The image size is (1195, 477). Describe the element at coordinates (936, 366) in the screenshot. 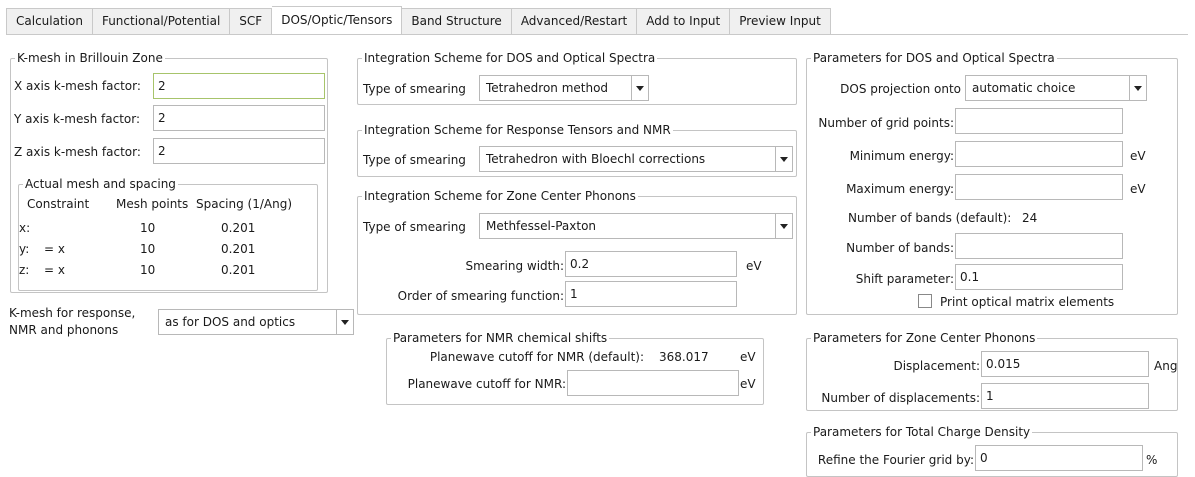

I see `displacement-label: Displacement:` at that location.